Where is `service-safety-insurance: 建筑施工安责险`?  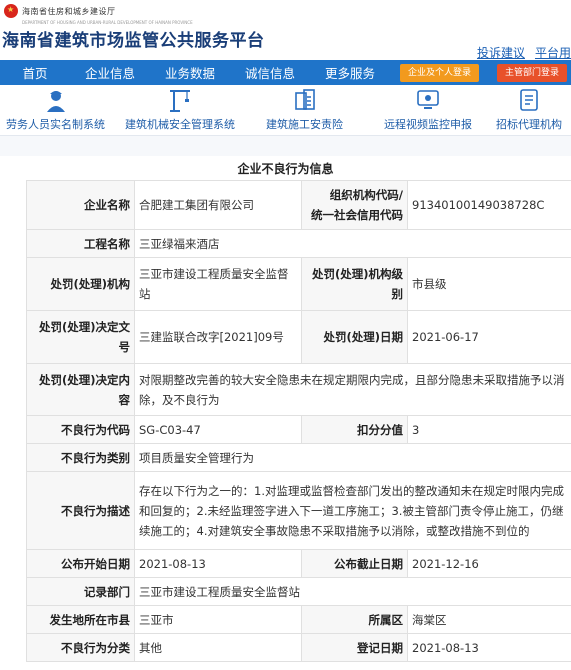 service-safety-insurance: 建筑施工安责险 is located at coordinates (304, 109).